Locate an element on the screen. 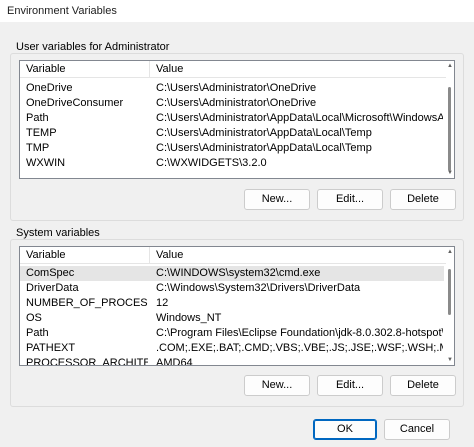 This screenshot has width=474, height=447. variable-name: TMP is located at coordinates (38, 148).